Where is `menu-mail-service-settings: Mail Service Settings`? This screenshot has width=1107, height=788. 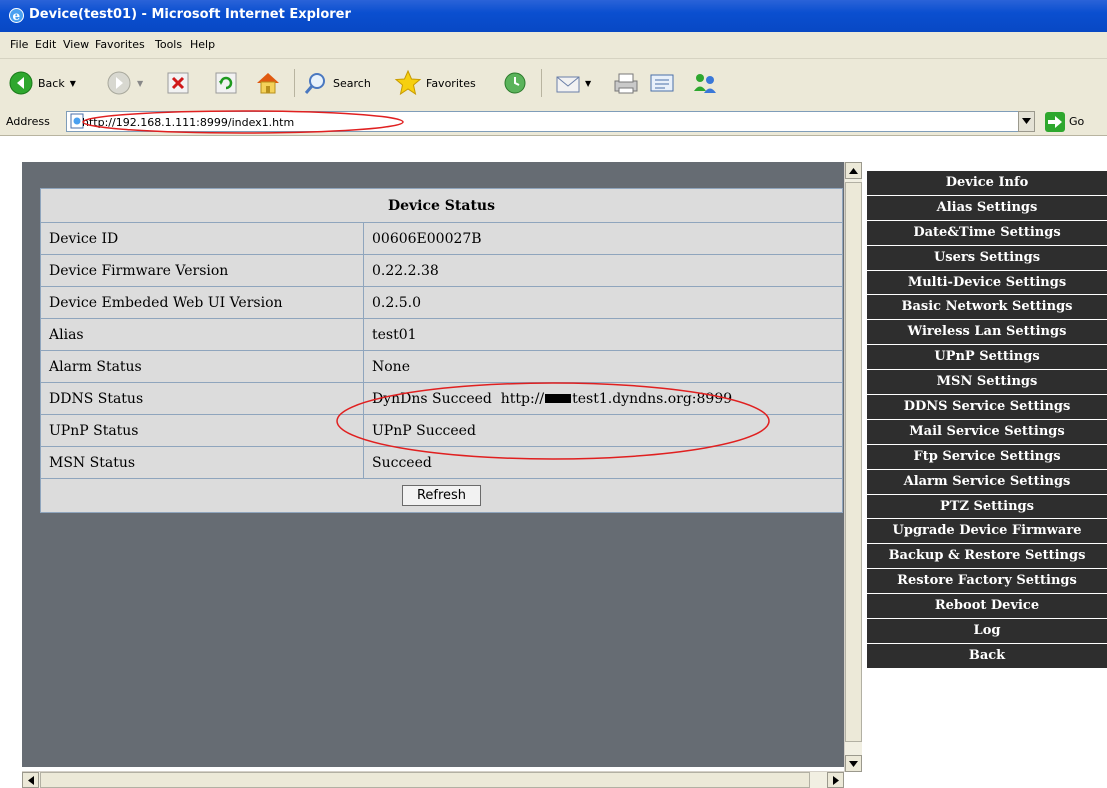
menu-mail-service-settings: Mail Service Settings is located at coordinates (987, 431).